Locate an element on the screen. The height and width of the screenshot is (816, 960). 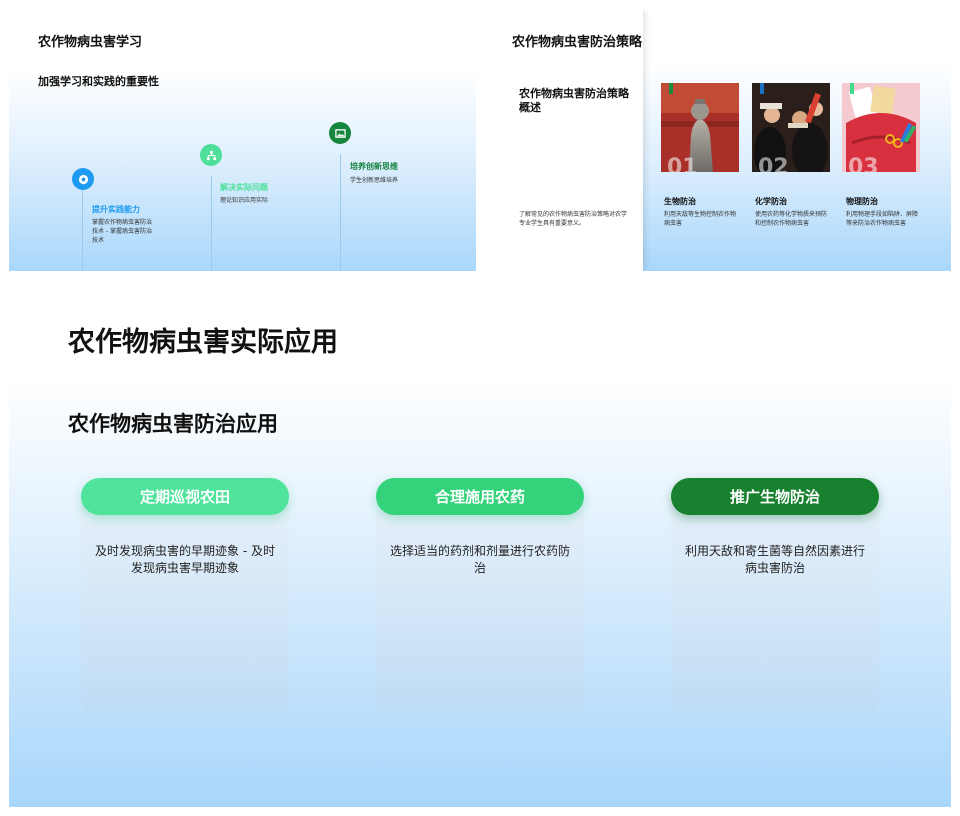
slide-title: 农作物病虫害防治策略 is located at coordinates (577, 42).